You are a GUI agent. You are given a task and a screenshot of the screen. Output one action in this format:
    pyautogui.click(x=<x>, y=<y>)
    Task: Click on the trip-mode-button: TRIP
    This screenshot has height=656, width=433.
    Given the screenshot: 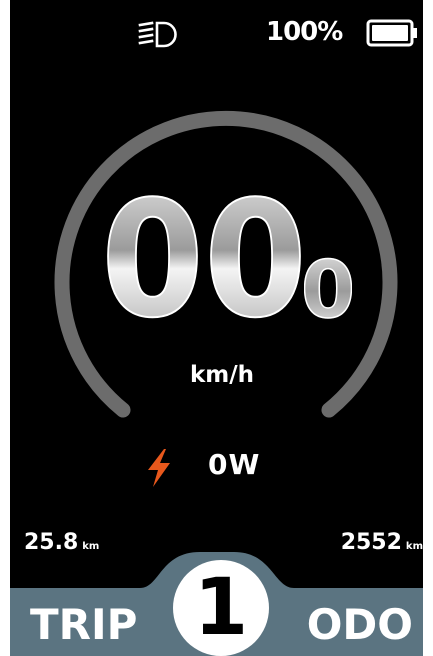 What is the action you would take?
    pyautogui.click(x=83, y=625)
    